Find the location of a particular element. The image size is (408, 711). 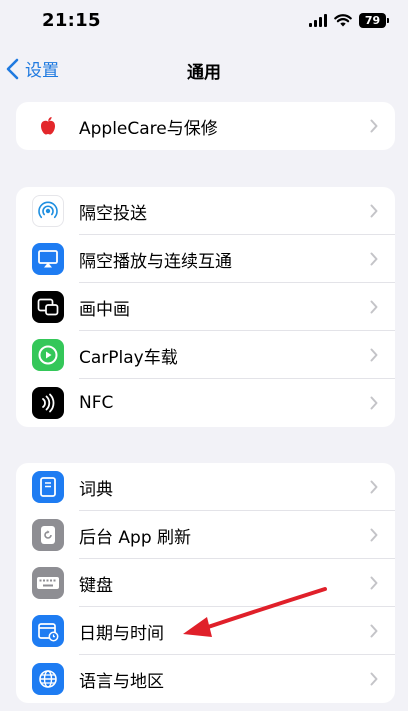

apple-logo-icon is located at coordinates (48, 126).